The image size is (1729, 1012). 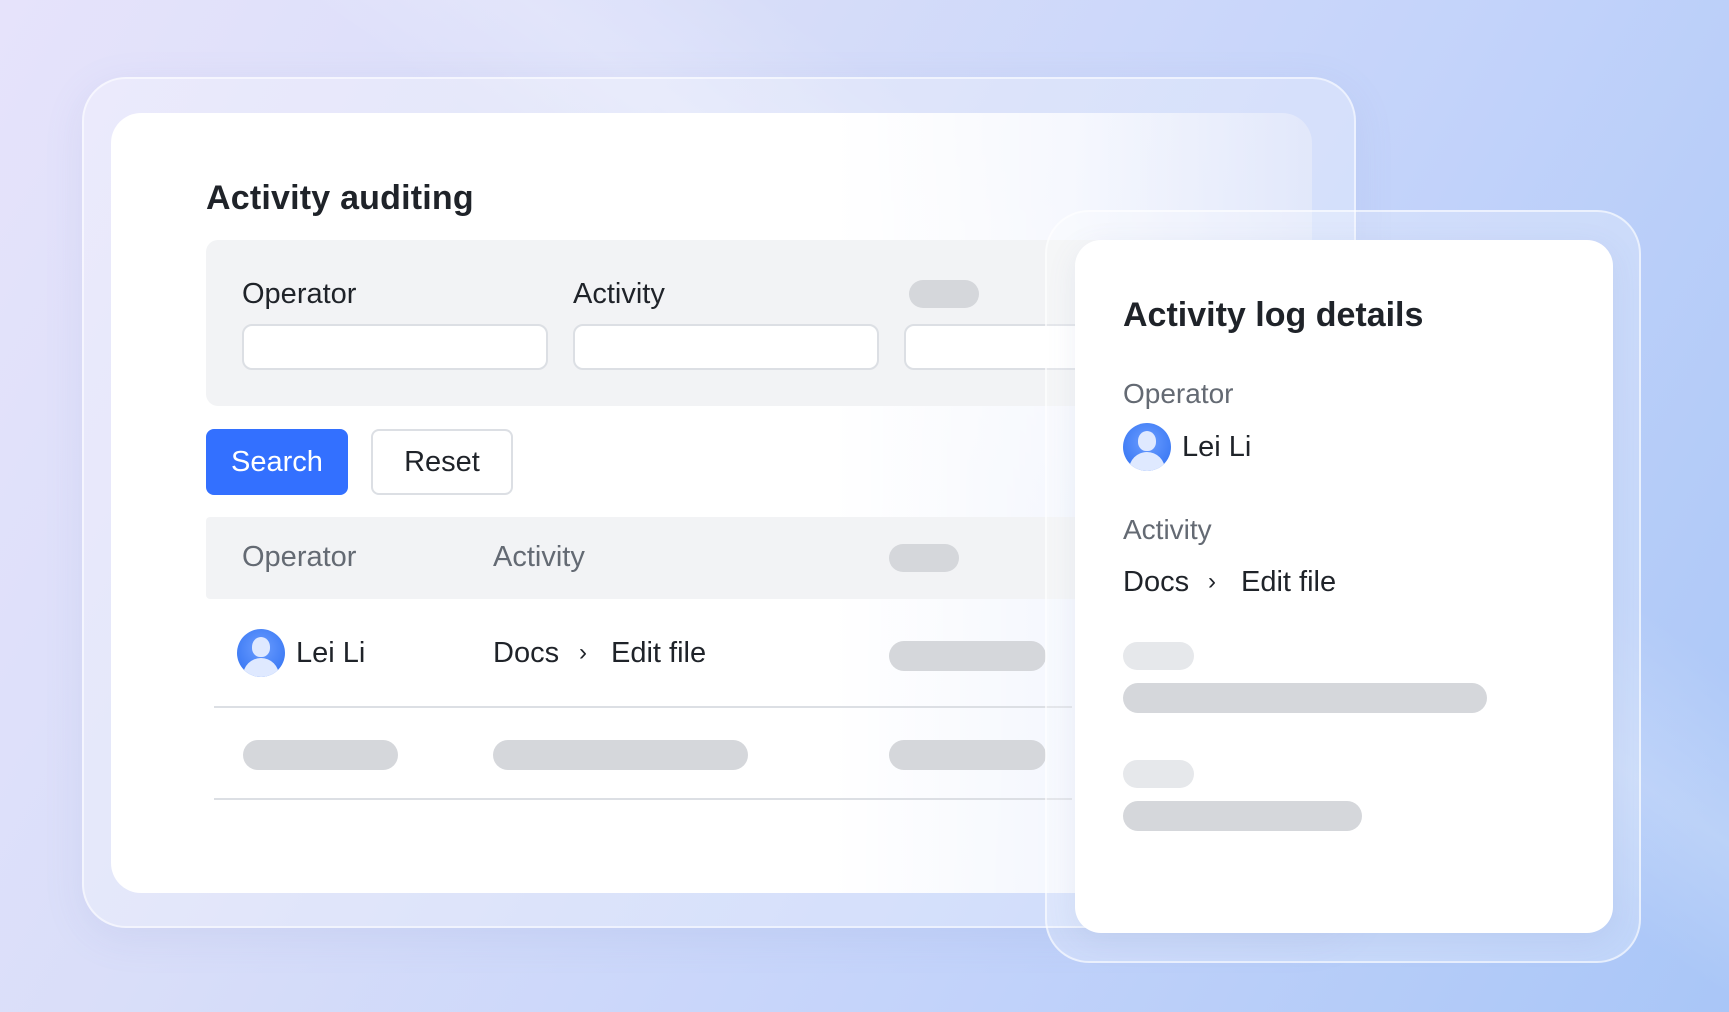 What do you see at coordinates (1167, 529) in the screenshot?
I see `details-activity-label: Activity` at bounding box center [1167, 529].